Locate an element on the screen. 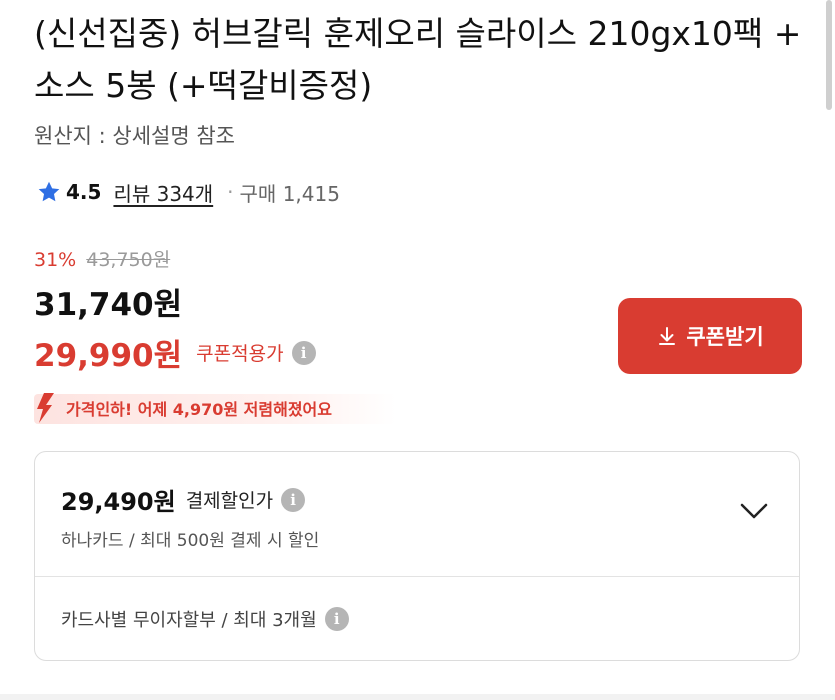  original-price: 43,750원 is located at coordinates (128, 260).